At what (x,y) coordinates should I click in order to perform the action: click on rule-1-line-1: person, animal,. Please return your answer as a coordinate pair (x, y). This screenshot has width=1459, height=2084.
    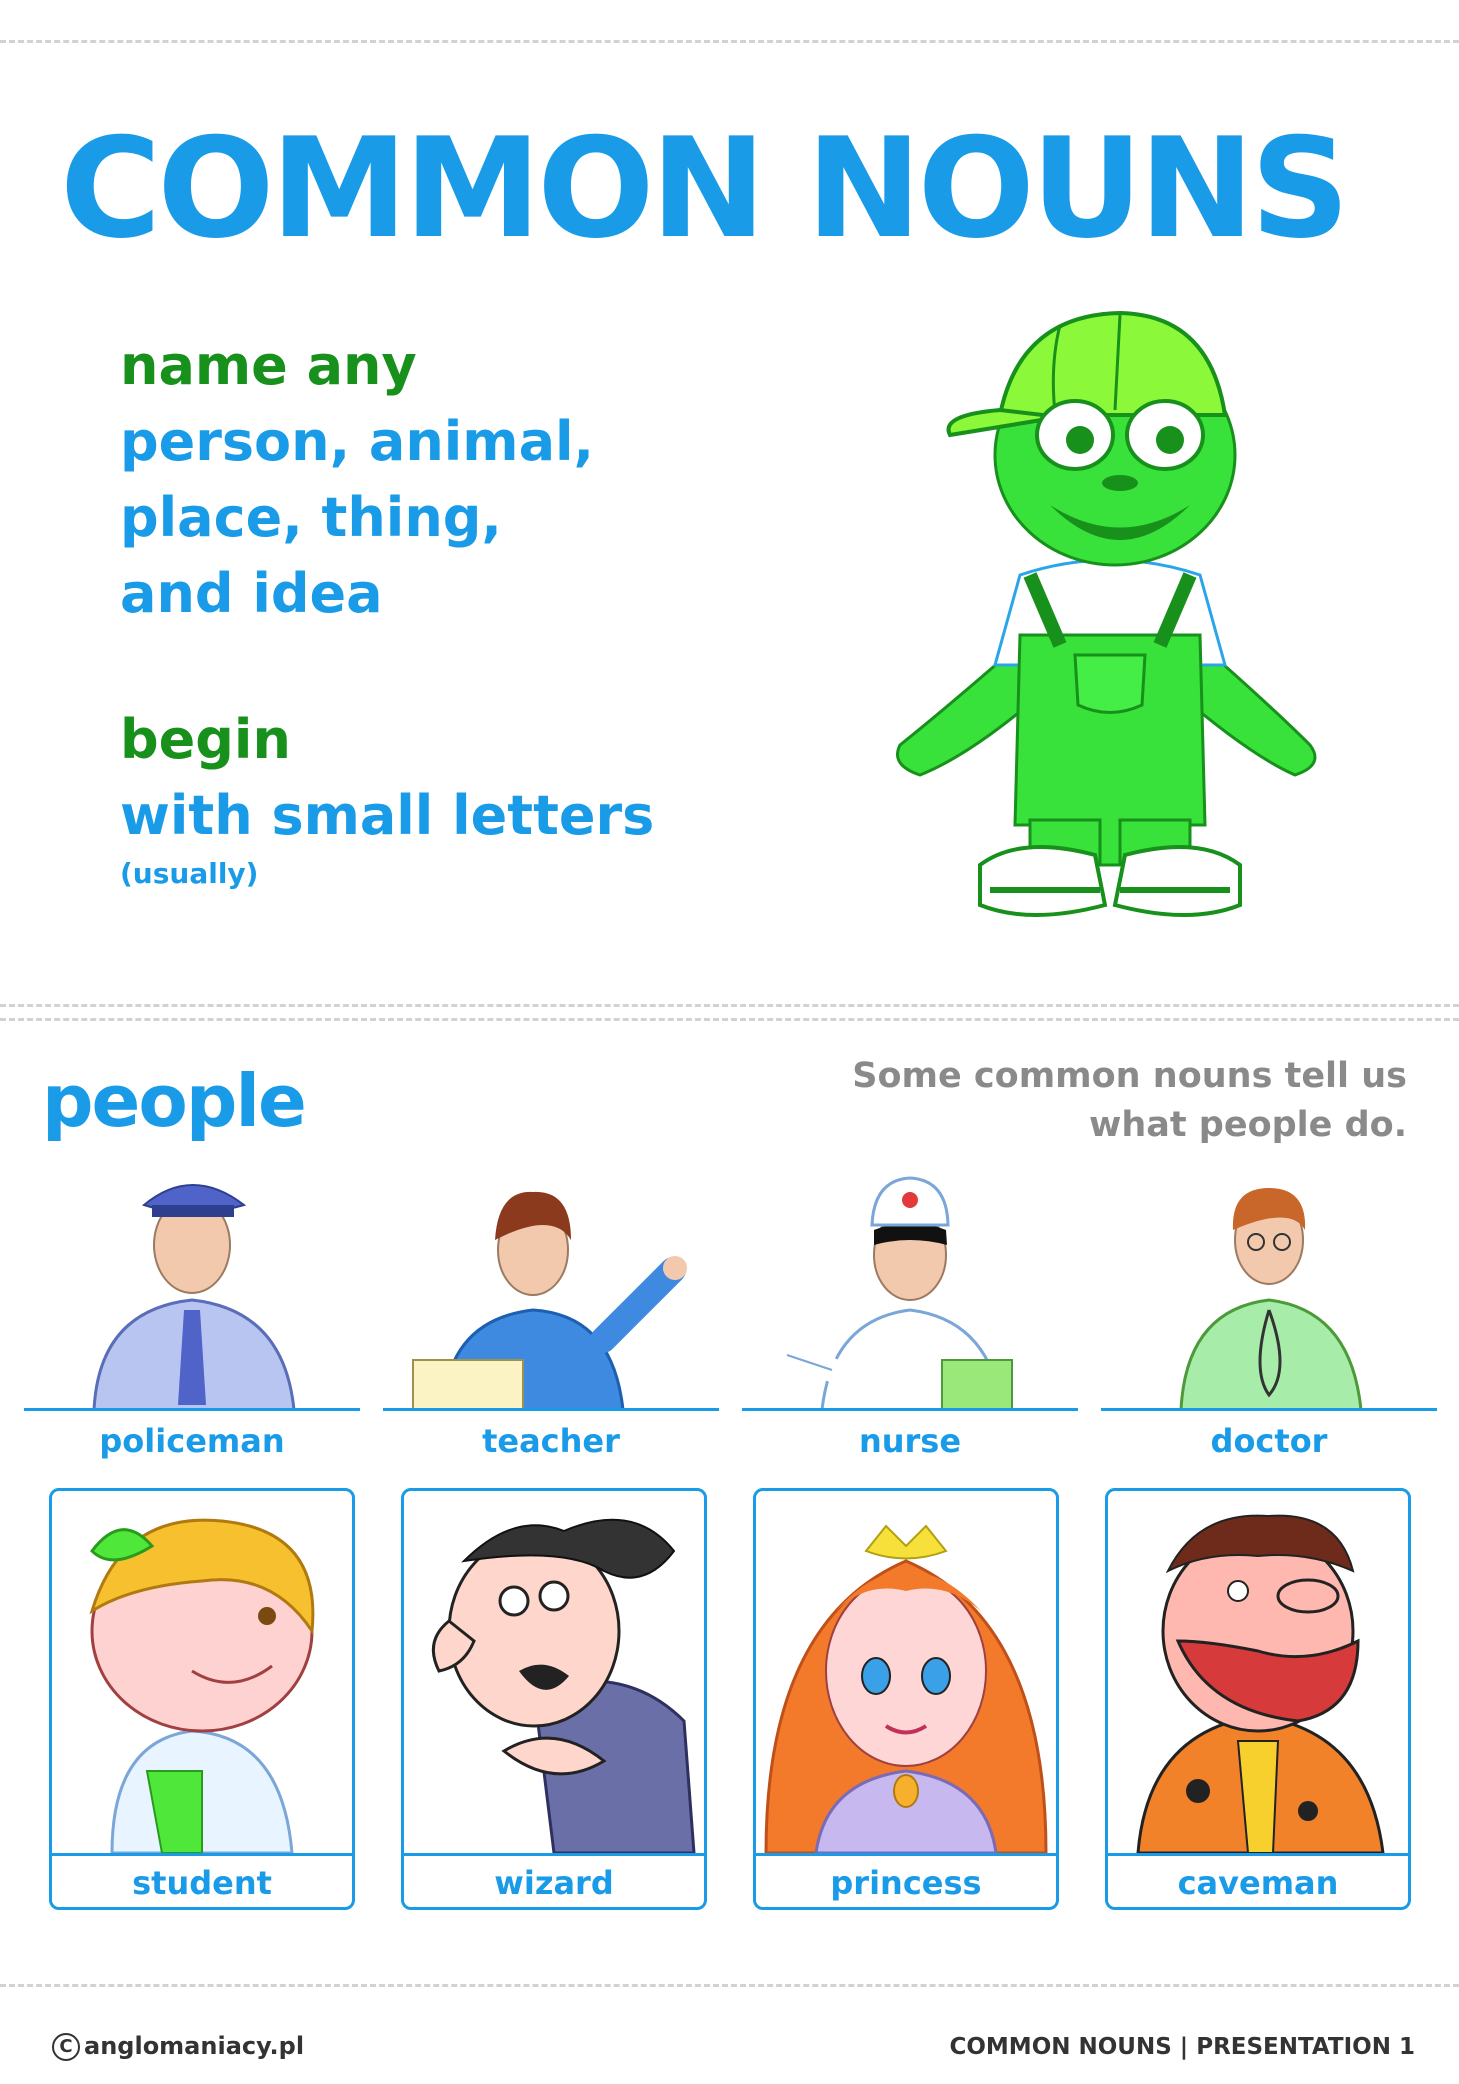
    Looking at the image, I should click on (357, 441).